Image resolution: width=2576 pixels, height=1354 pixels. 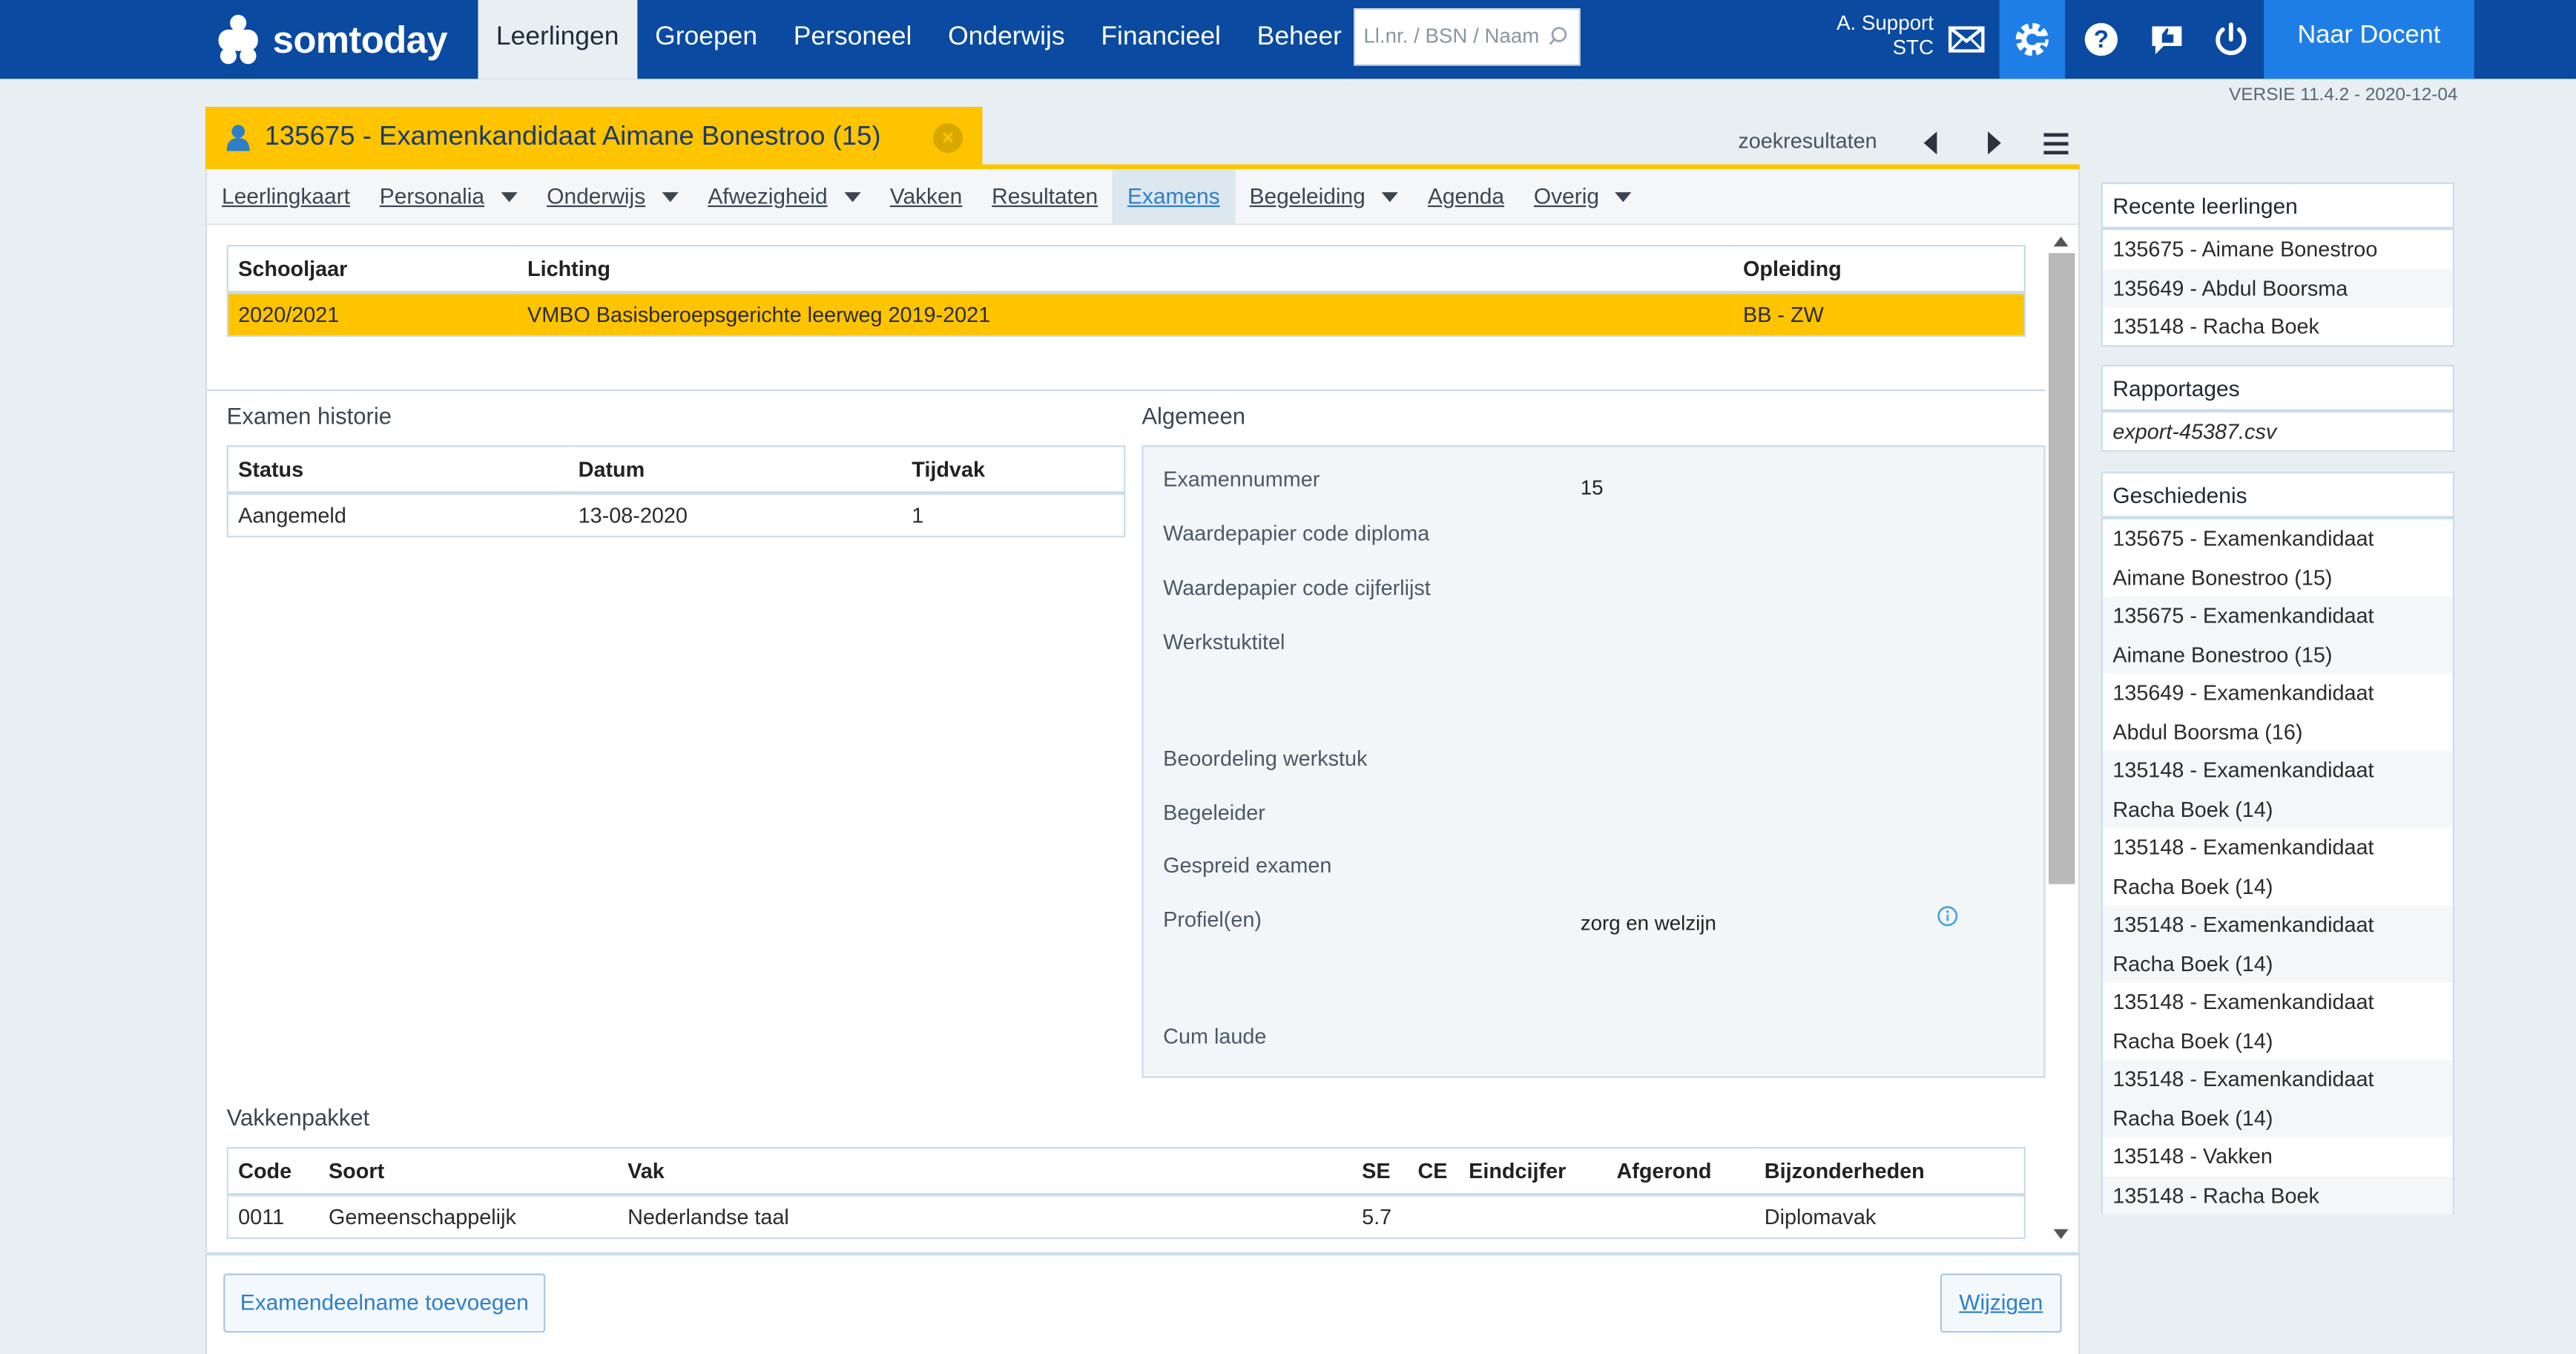 What do you see at coordinates (449, 196) in the screenshot?
I see `tab-personalia: Personalia` at bounding box center [449, 196].